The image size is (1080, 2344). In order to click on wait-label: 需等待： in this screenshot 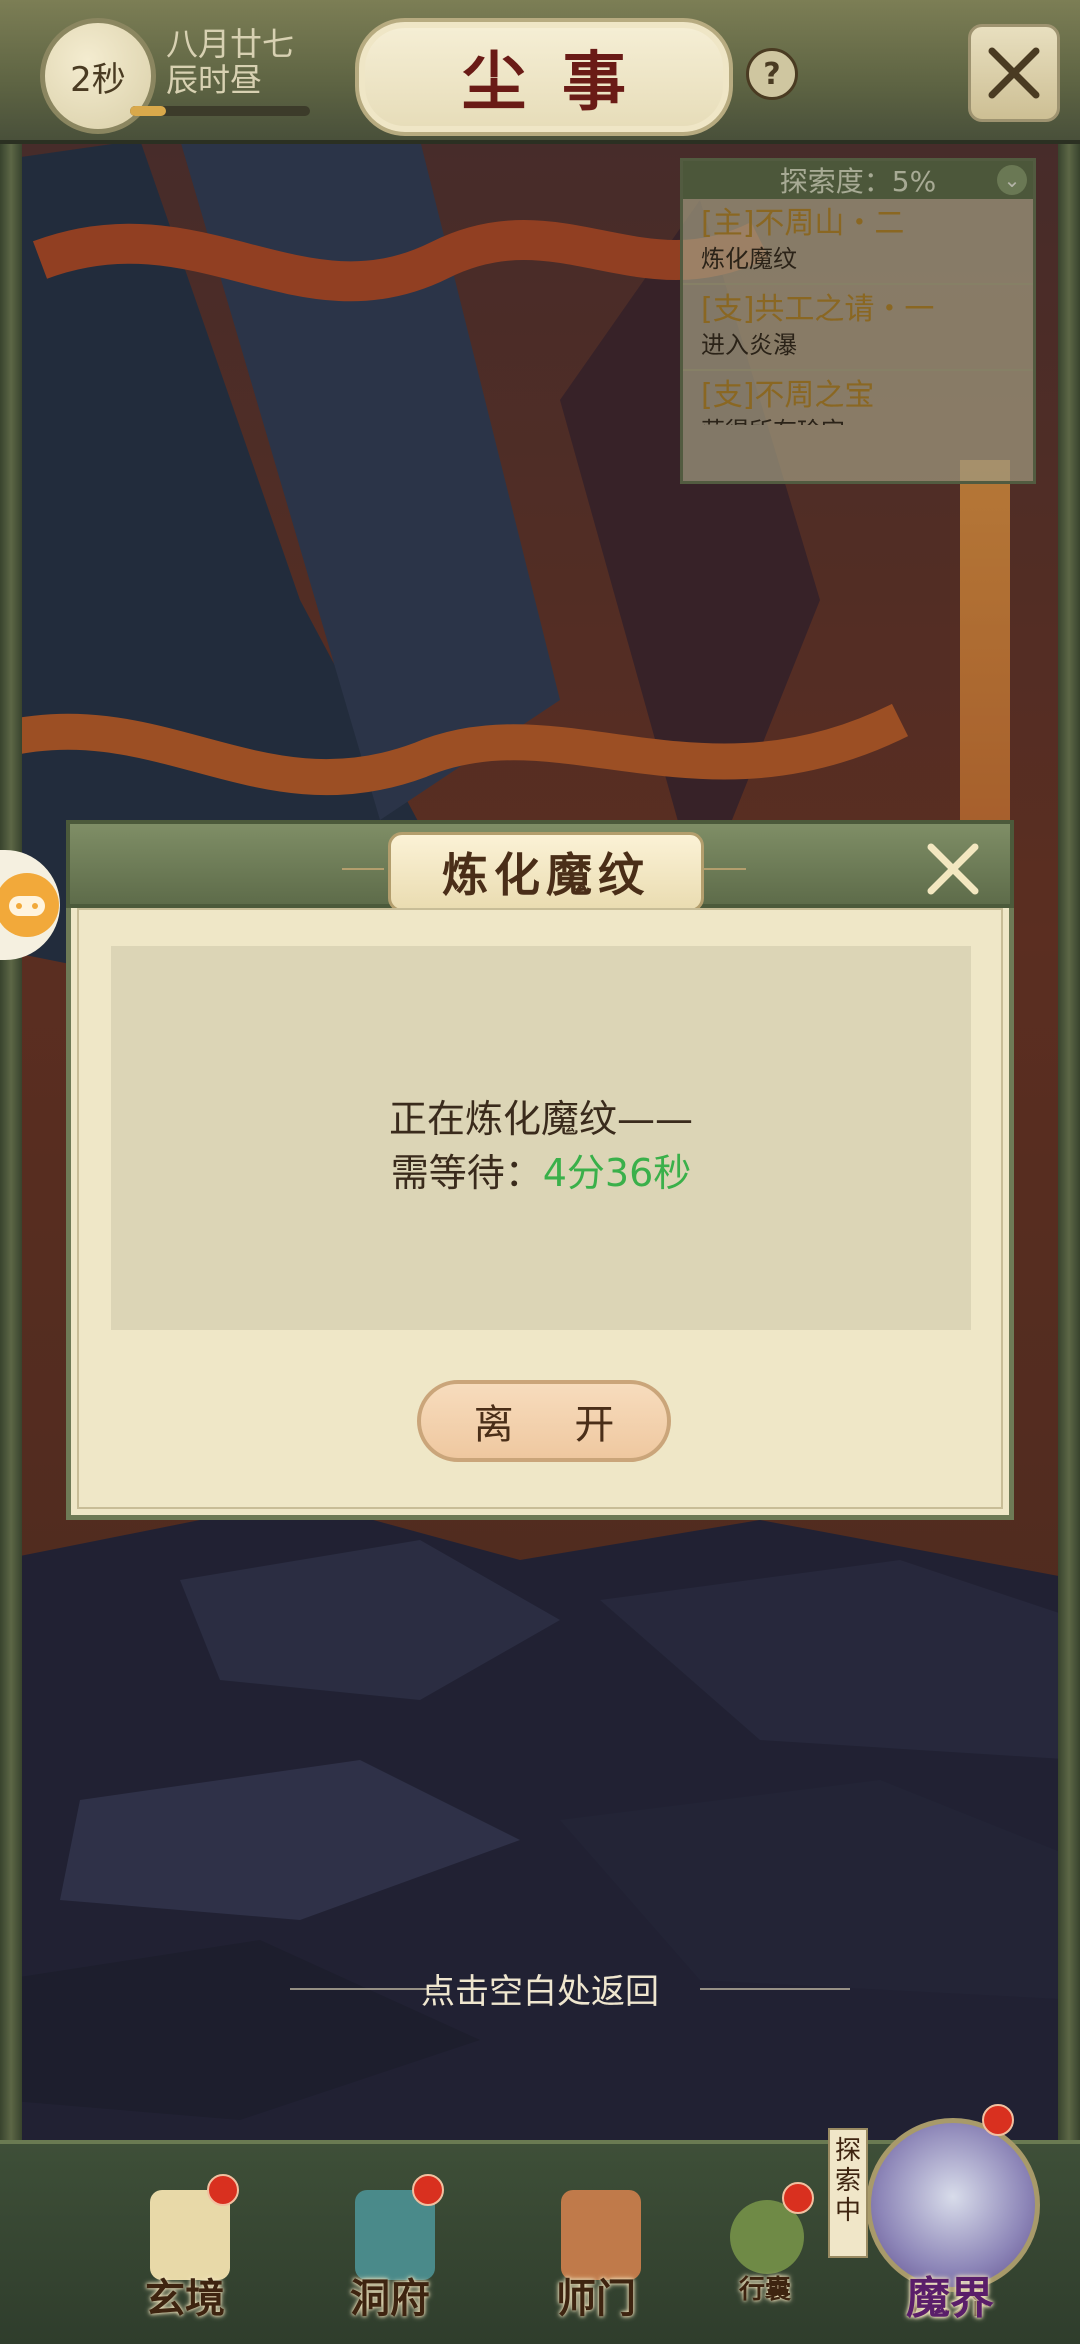, I will do `click(466, 1173)`.